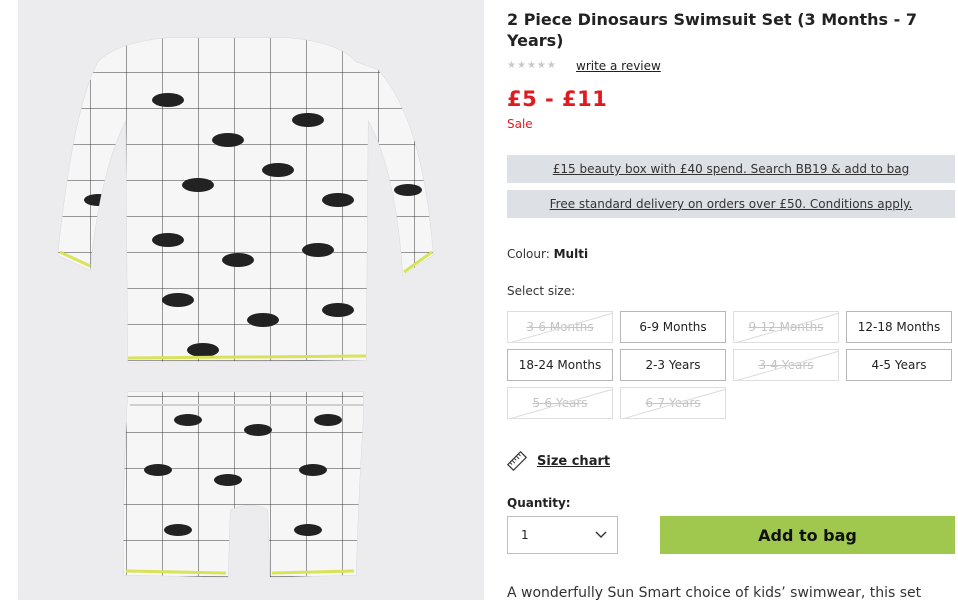 The width and height of the screenshot is (958, 602). Describe the element at coordinates (525, 535) in the screenshot. I see `quantity-value: 1` at that location.